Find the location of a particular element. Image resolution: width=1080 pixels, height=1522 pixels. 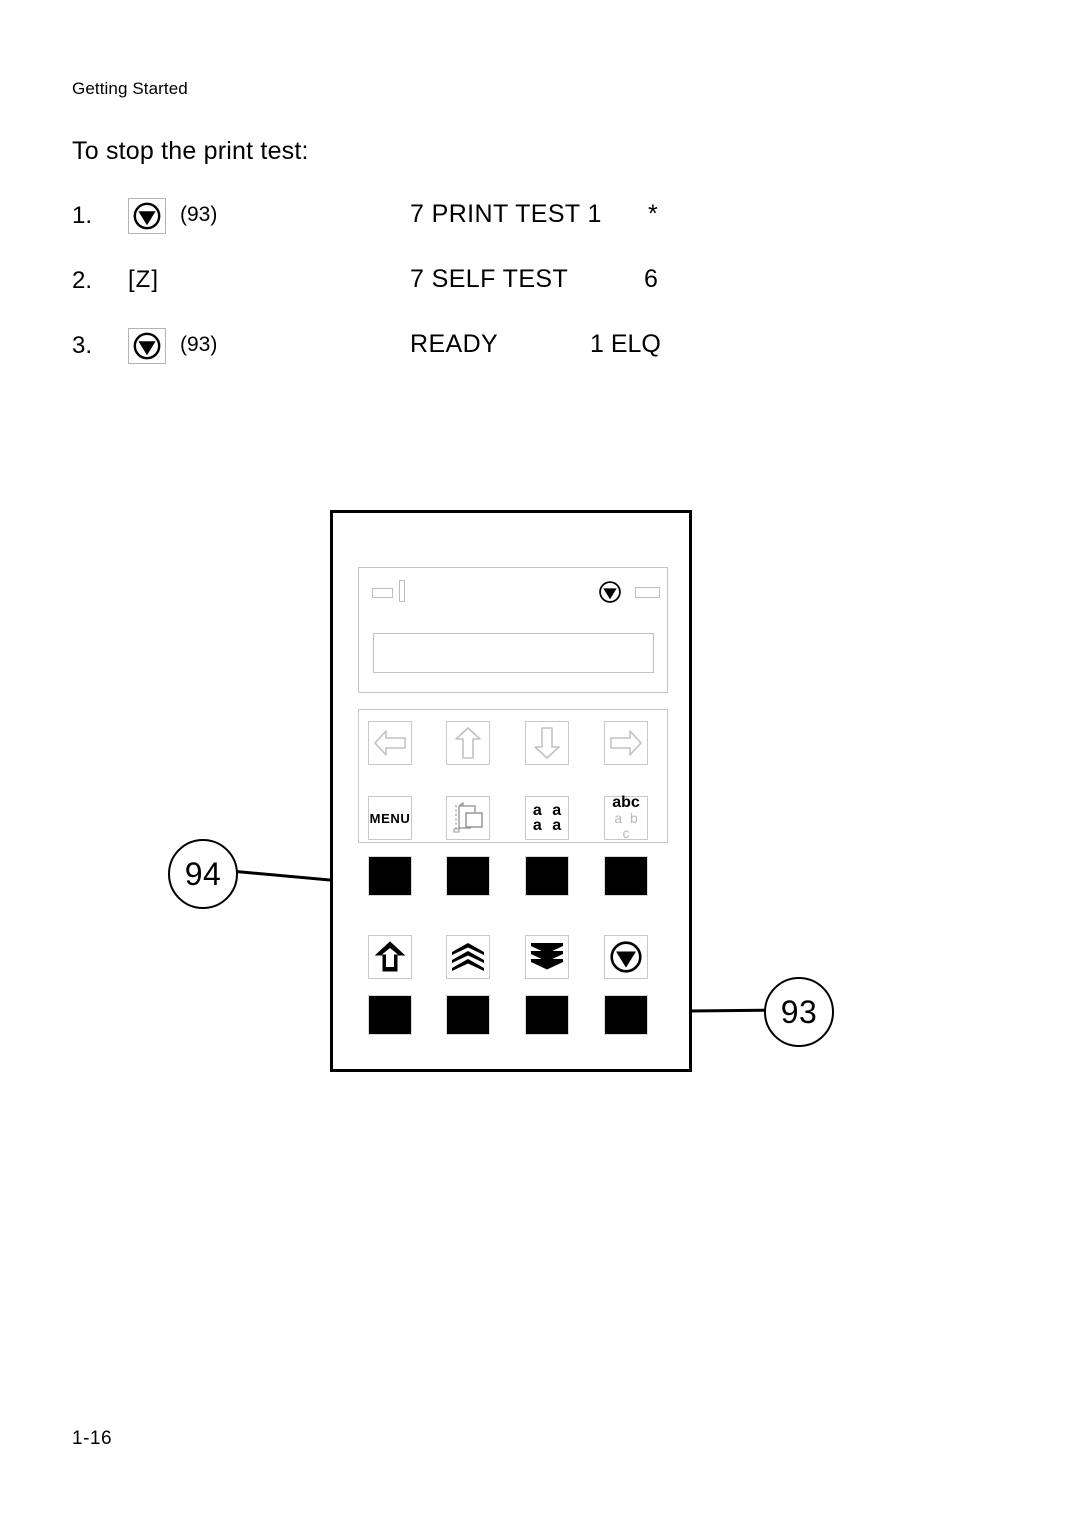

led-tick-indicator is located at coordinates (402, 591).